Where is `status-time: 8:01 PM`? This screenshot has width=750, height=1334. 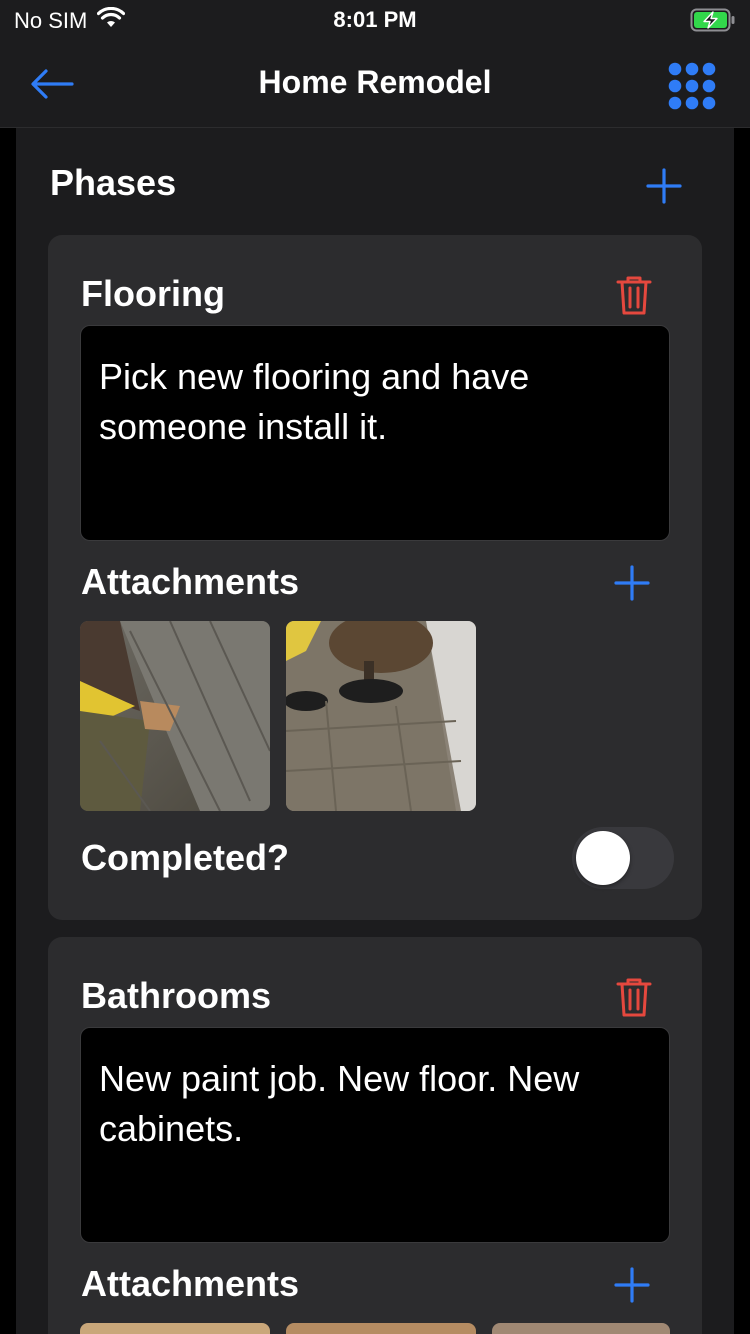 status-time: 8:01 PM is located at coordinates (375, 19).